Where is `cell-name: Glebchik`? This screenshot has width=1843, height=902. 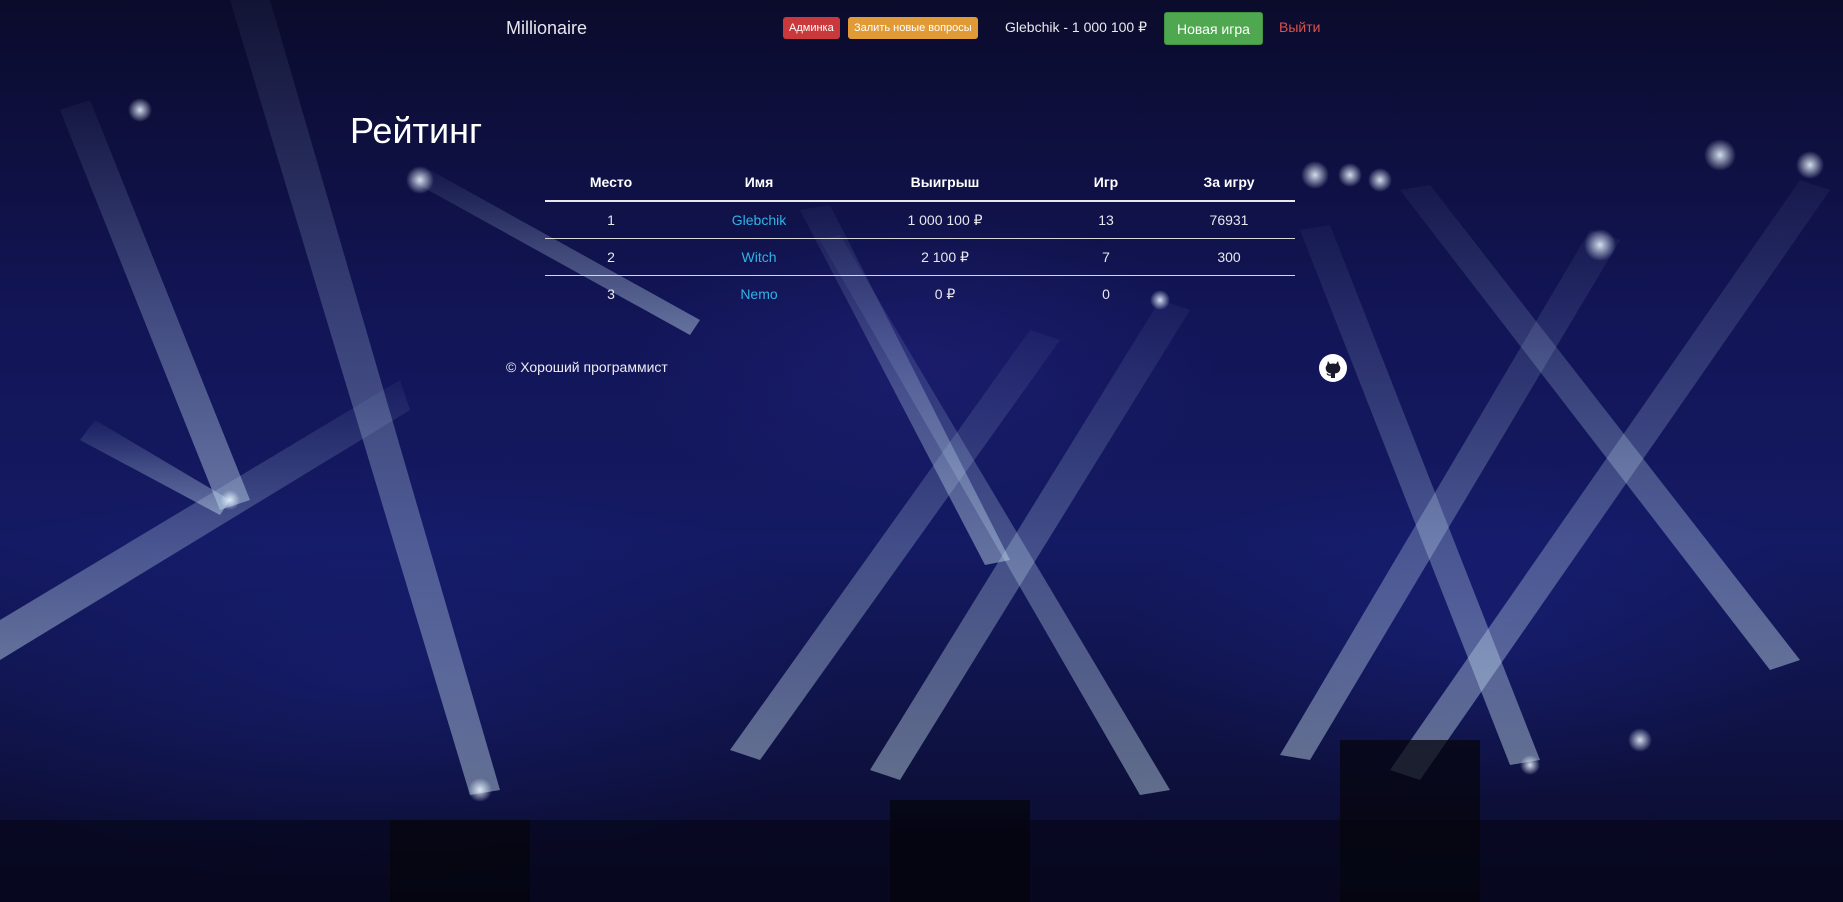
cell-name: Glebchik is located at coordinates (759, 220).